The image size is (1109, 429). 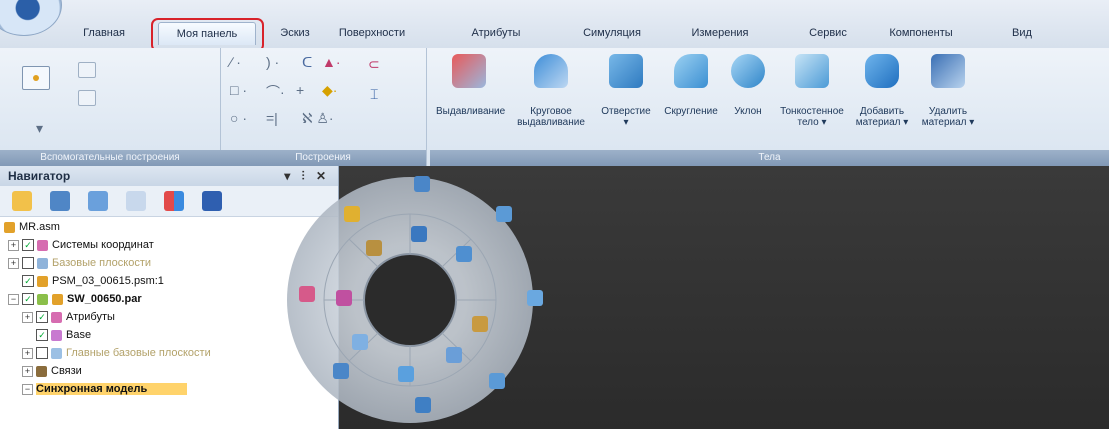 What do you see at coordinates (22, 201) in the screenshot?
I see `assembly-tree-icon` at bounding box center [22, 201].